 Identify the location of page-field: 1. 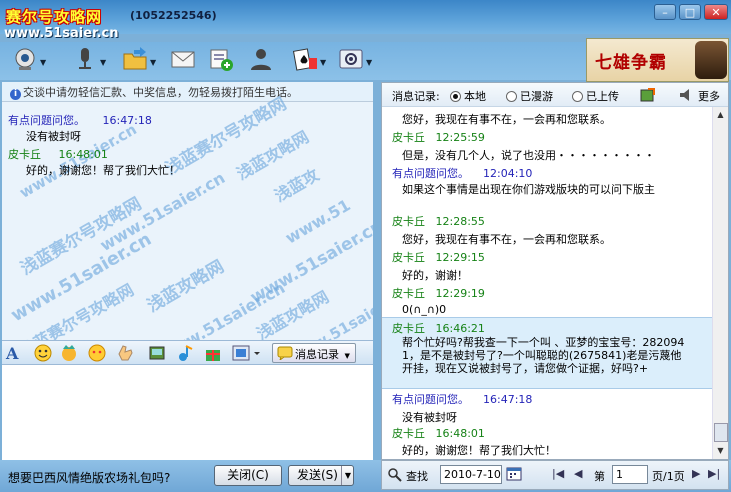
(630, 474).